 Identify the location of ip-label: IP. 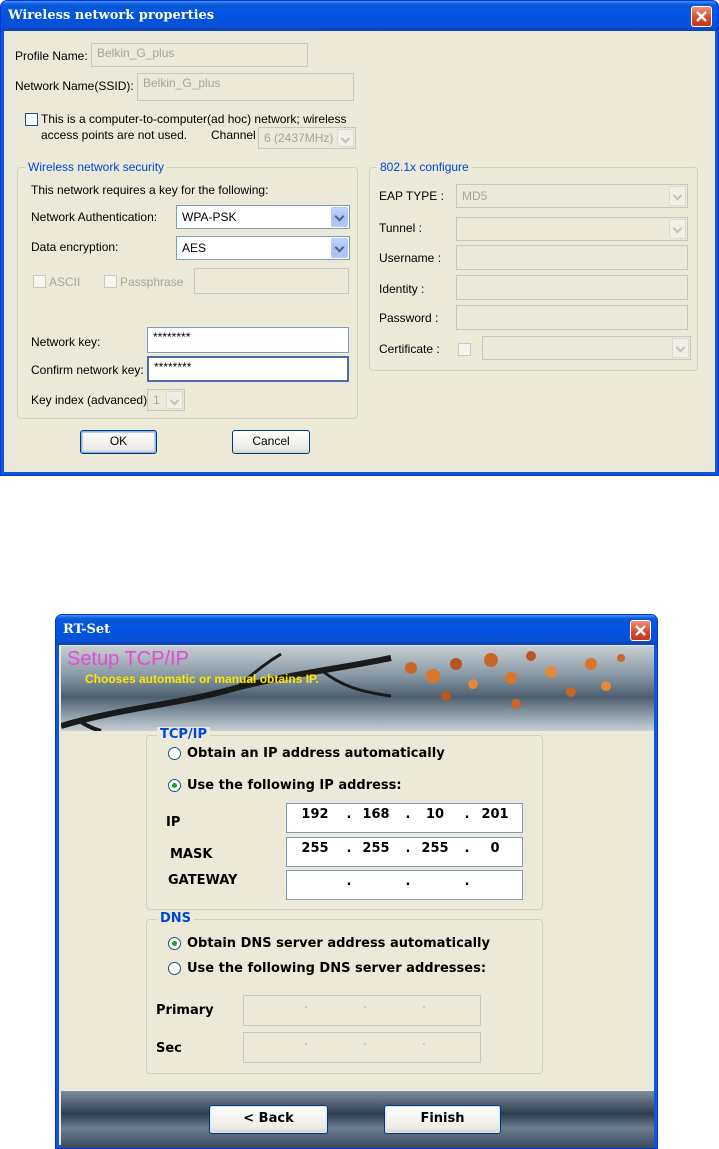
(173, 822).